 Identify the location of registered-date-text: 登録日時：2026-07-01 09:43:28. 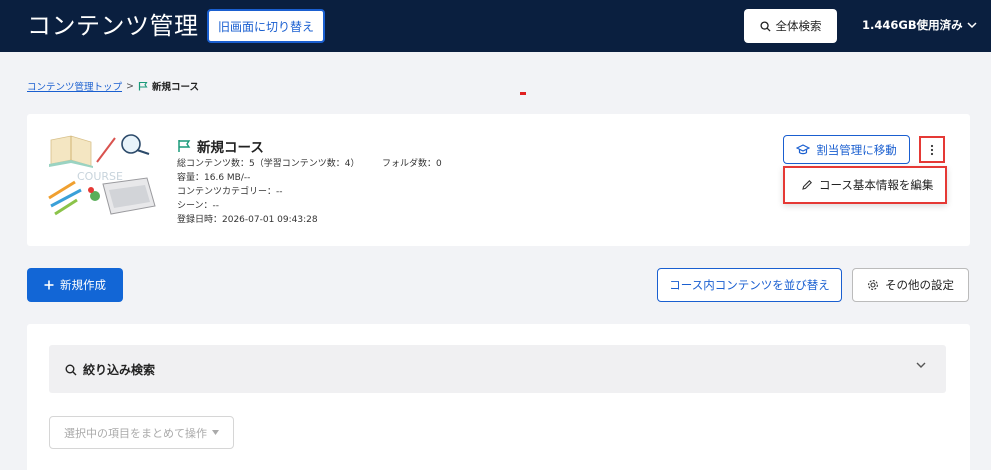
(247, 220).